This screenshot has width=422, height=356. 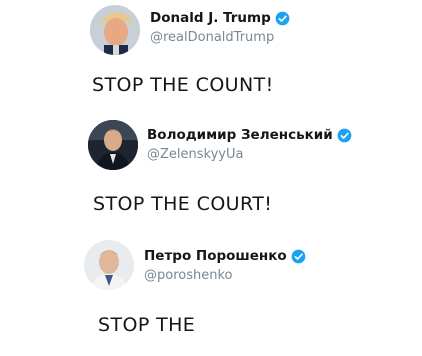 What do you see at coordinates (215, 256) in the screenshot?
I see `display-name: Петро Порошенко` at bounding box center [215, 256].